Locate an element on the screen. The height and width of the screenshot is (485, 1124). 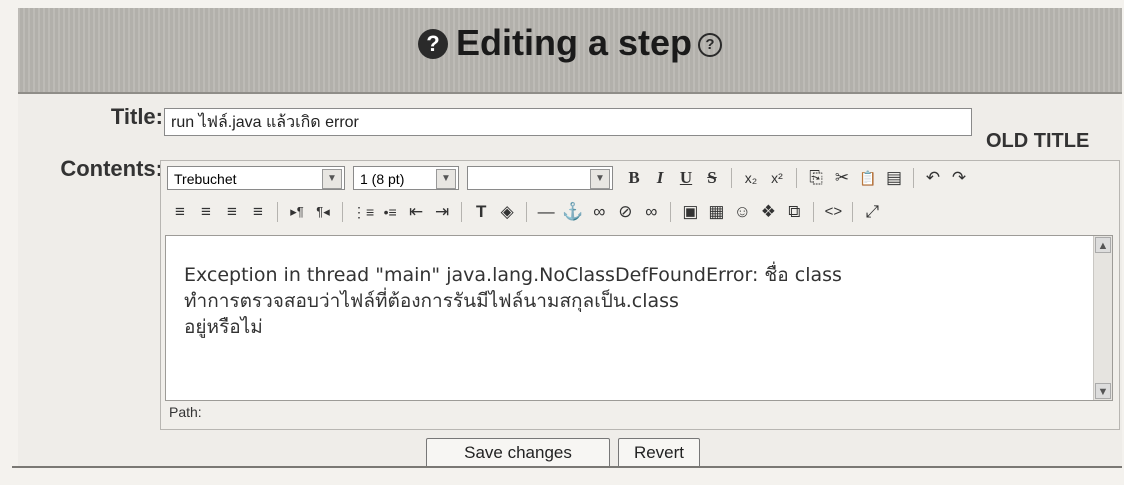
image-icon: ▣ is located at coordinates (690, 212).